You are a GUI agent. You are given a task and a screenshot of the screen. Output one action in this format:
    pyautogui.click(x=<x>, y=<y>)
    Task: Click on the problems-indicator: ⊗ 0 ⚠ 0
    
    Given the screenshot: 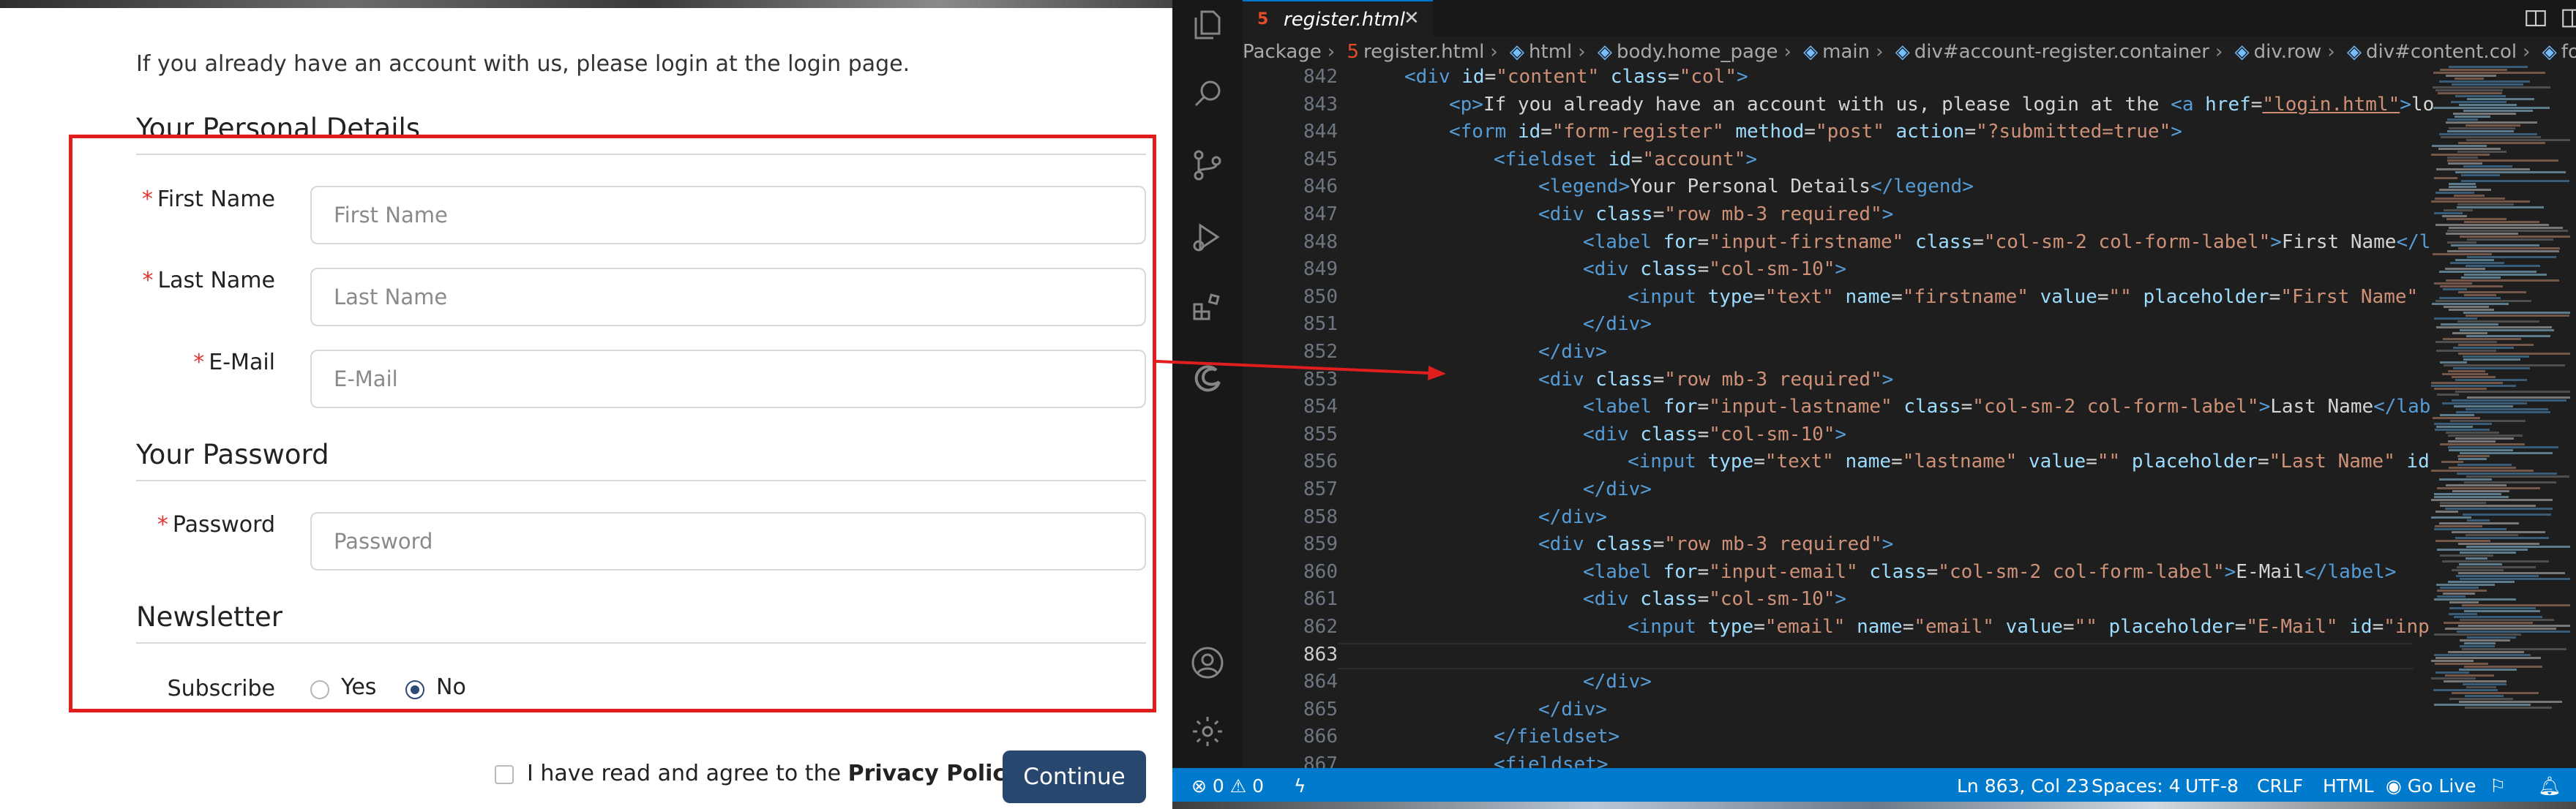 What is the action you would take?
    pyautogui.click(x=1227, y=786)
    